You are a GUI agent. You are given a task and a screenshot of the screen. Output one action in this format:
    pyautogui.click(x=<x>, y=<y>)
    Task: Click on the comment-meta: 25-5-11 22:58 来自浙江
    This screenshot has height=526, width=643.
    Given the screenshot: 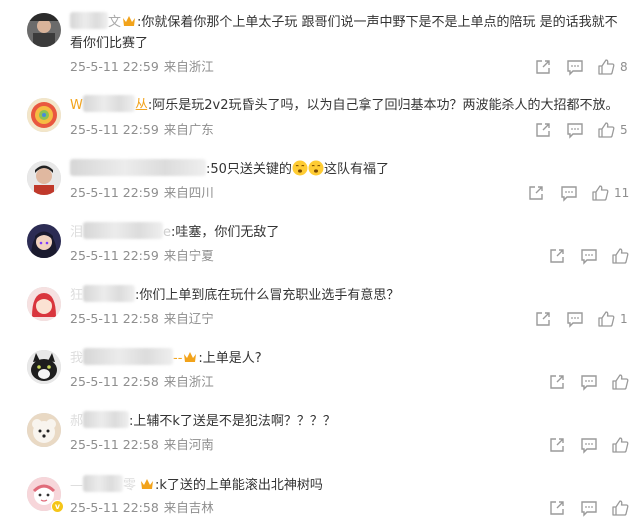 What is the action you would take?
    pyautogui.click(x=142, y=382)
    